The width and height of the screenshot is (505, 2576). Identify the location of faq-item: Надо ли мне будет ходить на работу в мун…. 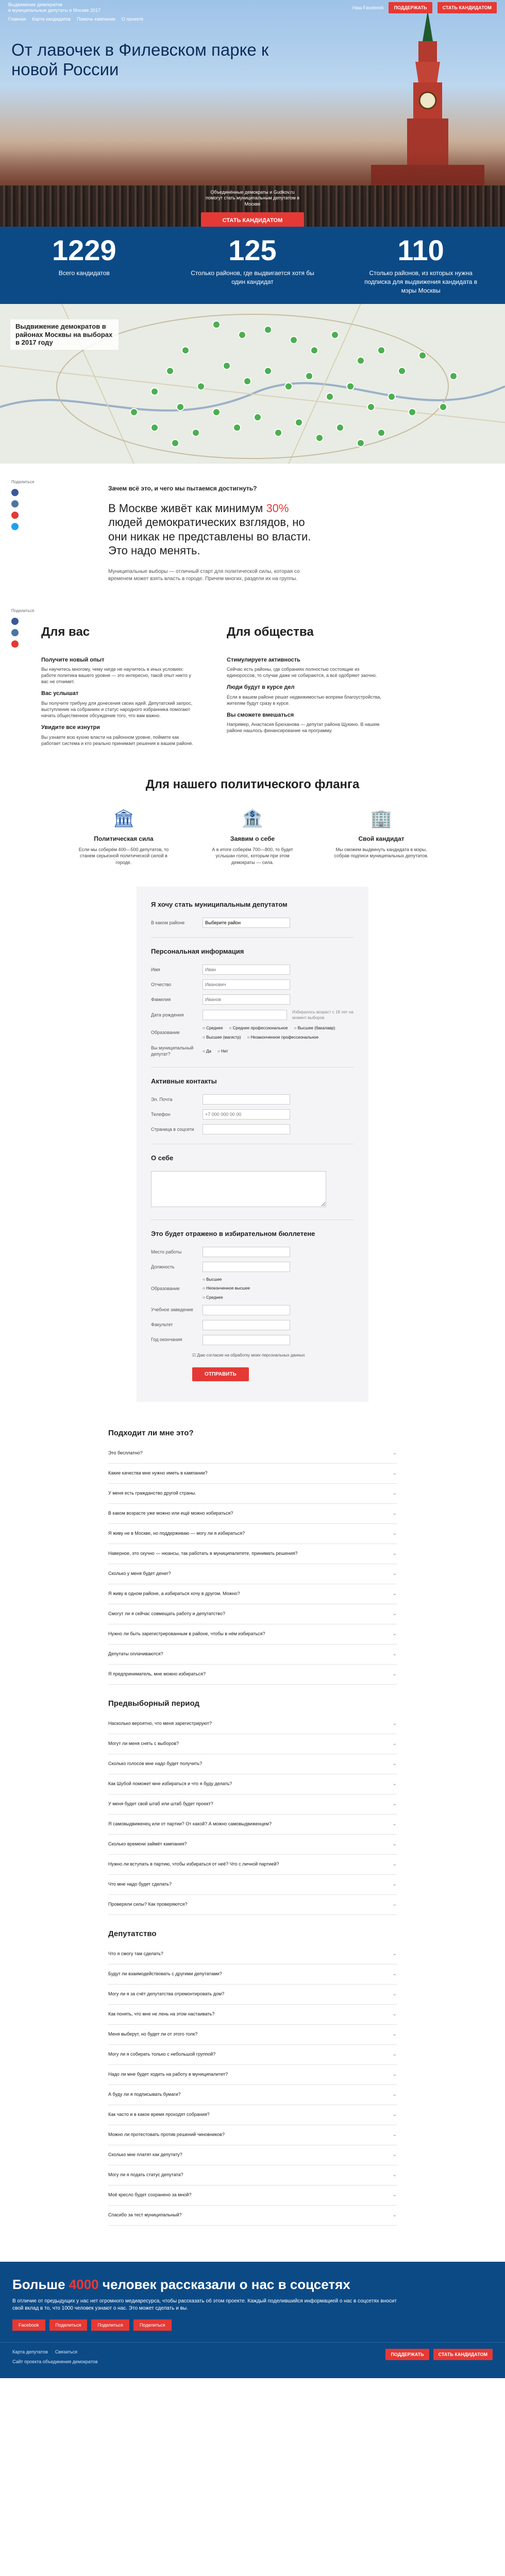
(252, 2075).